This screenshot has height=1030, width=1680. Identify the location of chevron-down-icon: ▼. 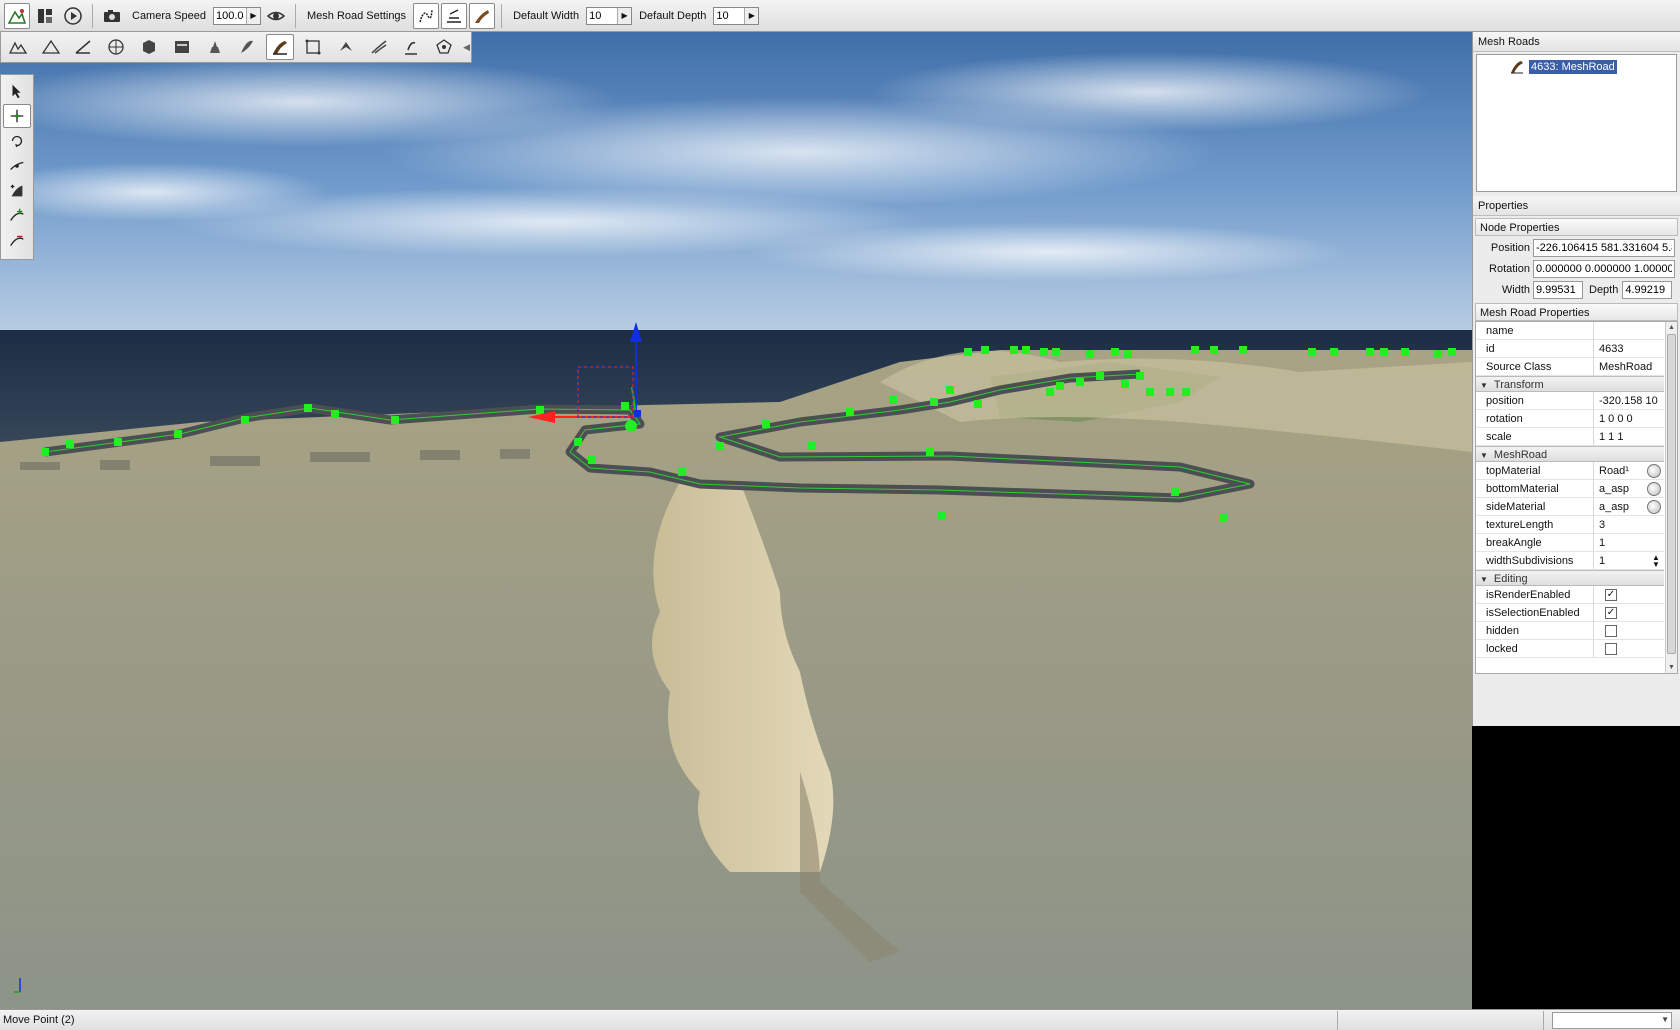
(1665, 1019).